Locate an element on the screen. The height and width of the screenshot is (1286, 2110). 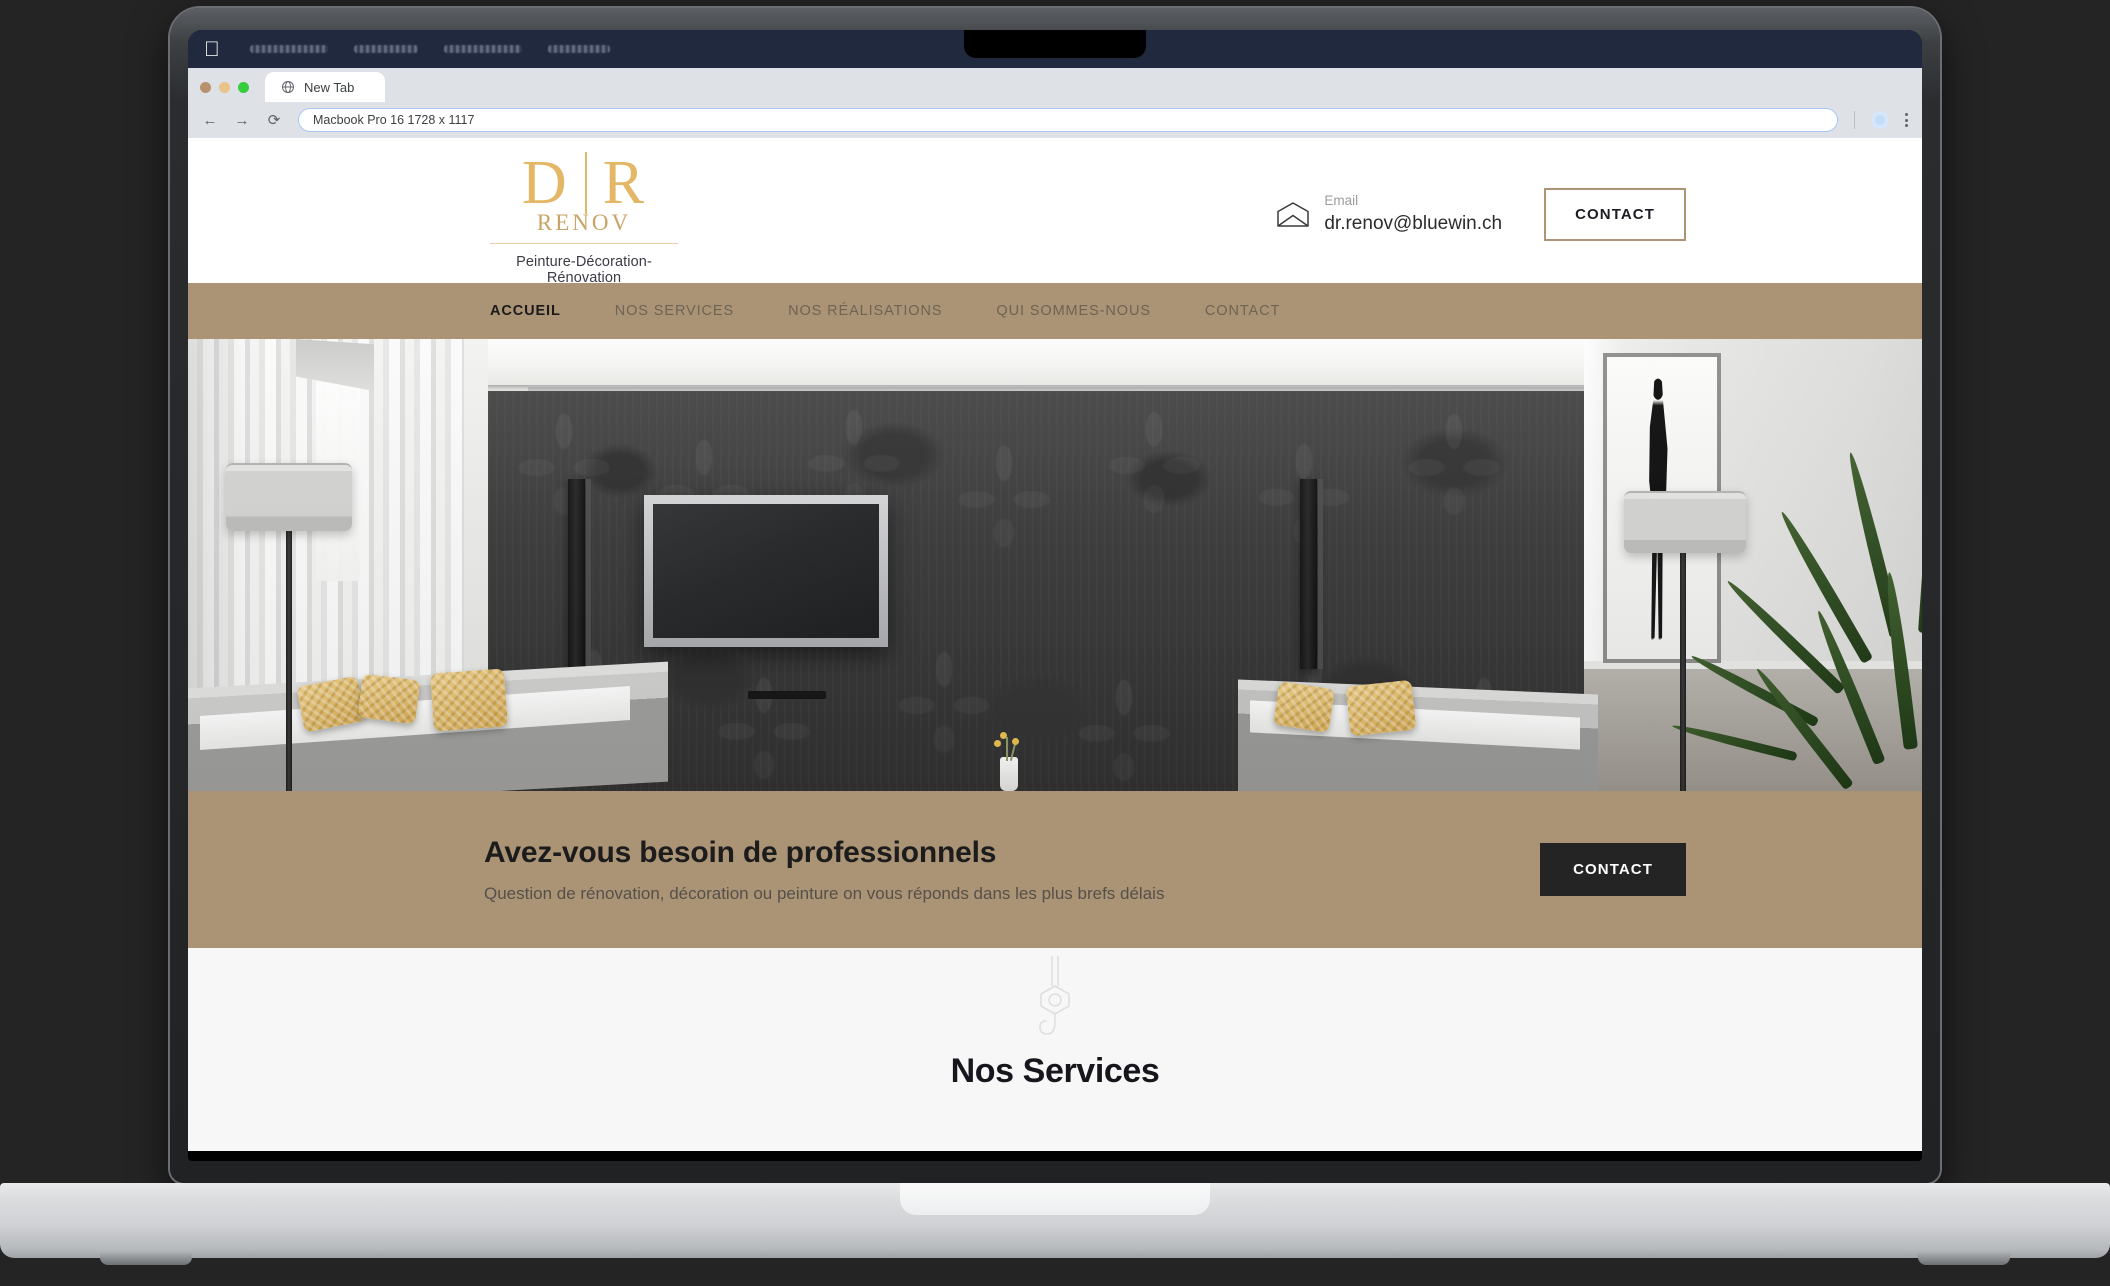
header-contact-area: Email dr.renov@bluewin.ch CONTACT is located at coordinates (1481, 214).